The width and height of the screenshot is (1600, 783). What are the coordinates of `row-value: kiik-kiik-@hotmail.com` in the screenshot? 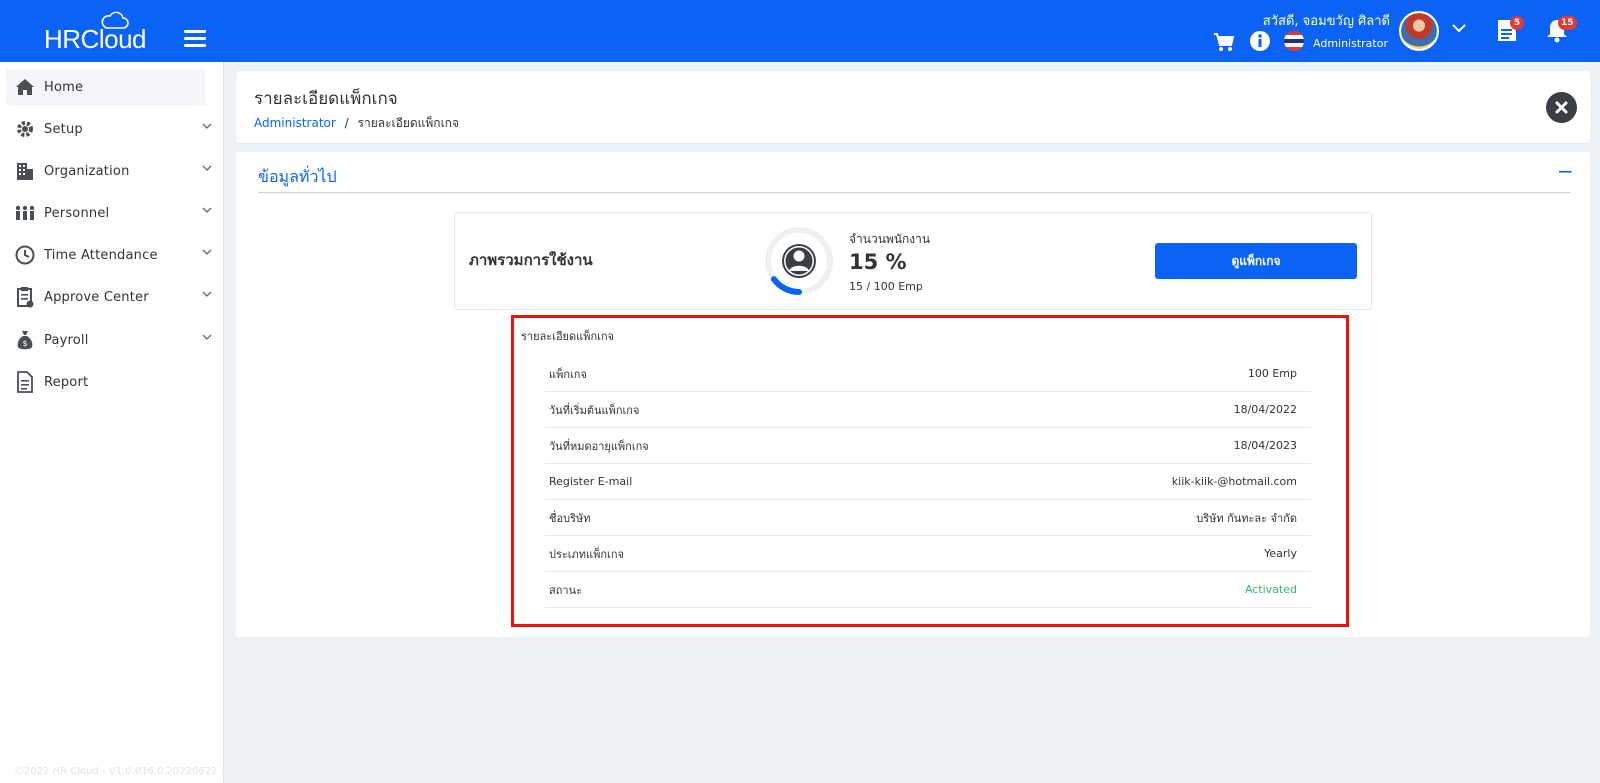 It's located at (1234, 481).